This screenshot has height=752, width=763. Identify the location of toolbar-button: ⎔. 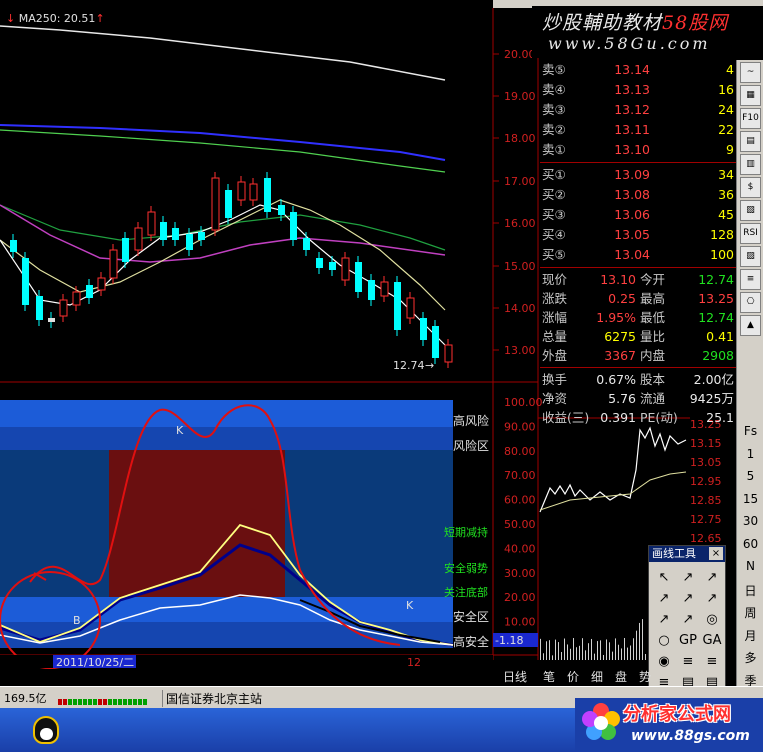
(750, 302).